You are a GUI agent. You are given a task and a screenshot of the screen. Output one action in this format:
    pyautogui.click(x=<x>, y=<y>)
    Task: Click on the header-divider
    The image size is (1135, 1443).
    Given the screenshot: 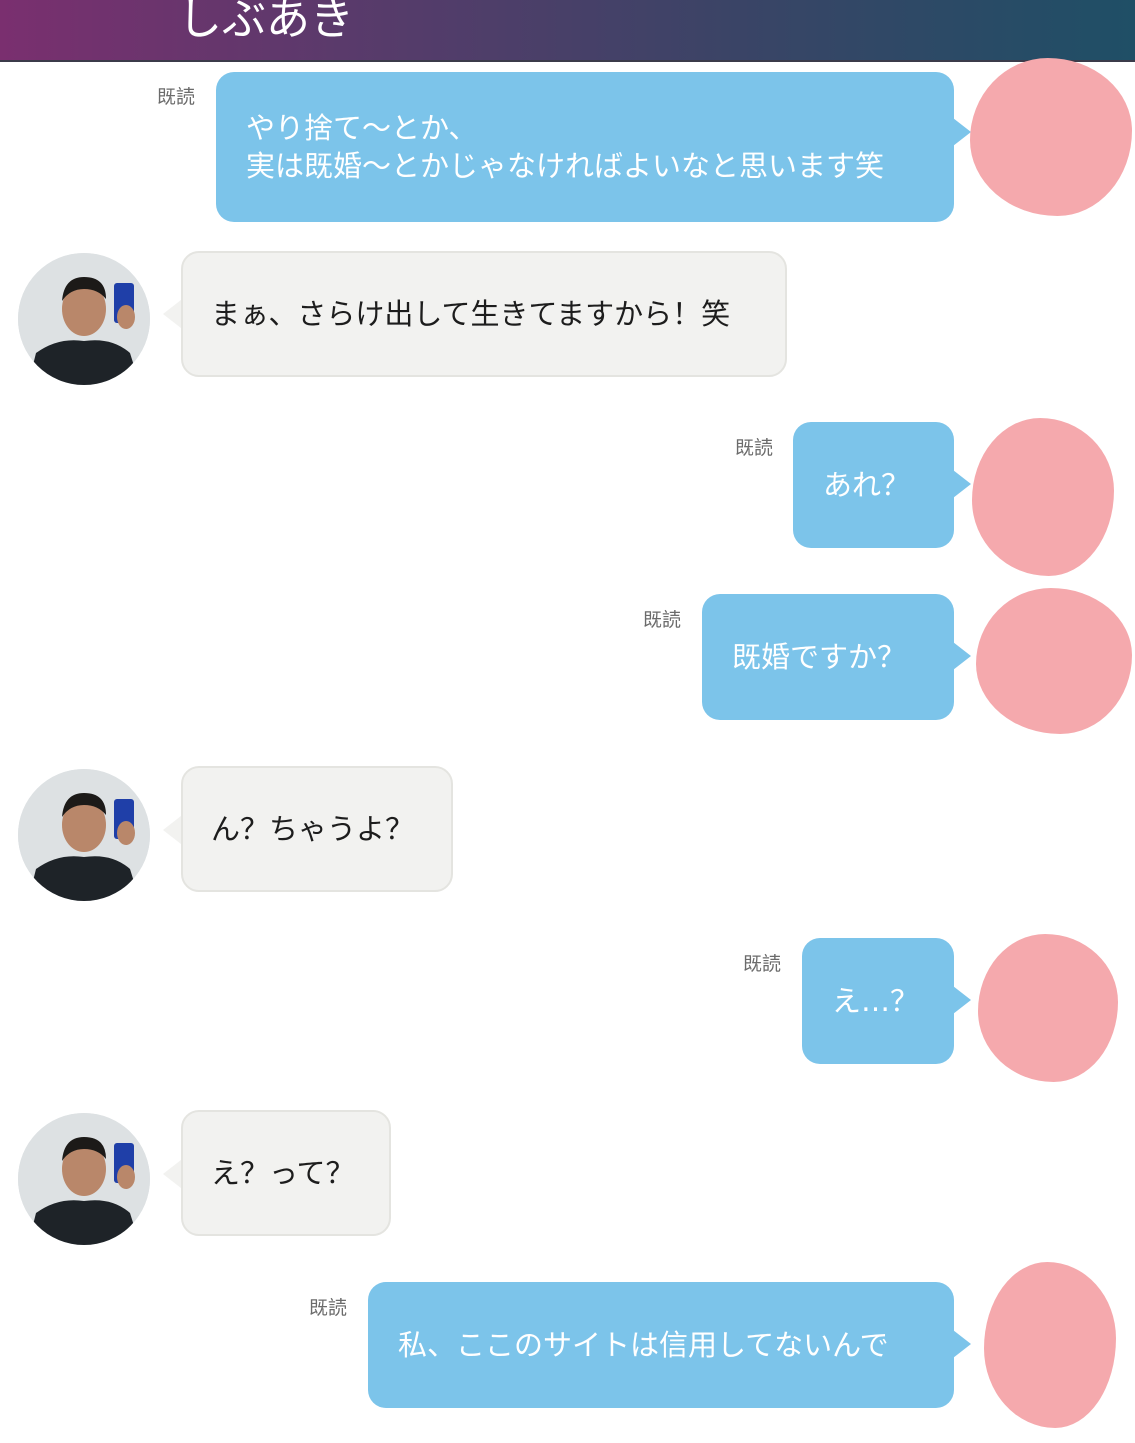 What is the action you would take?
    pyautogui.click(x=567, y=61)
    